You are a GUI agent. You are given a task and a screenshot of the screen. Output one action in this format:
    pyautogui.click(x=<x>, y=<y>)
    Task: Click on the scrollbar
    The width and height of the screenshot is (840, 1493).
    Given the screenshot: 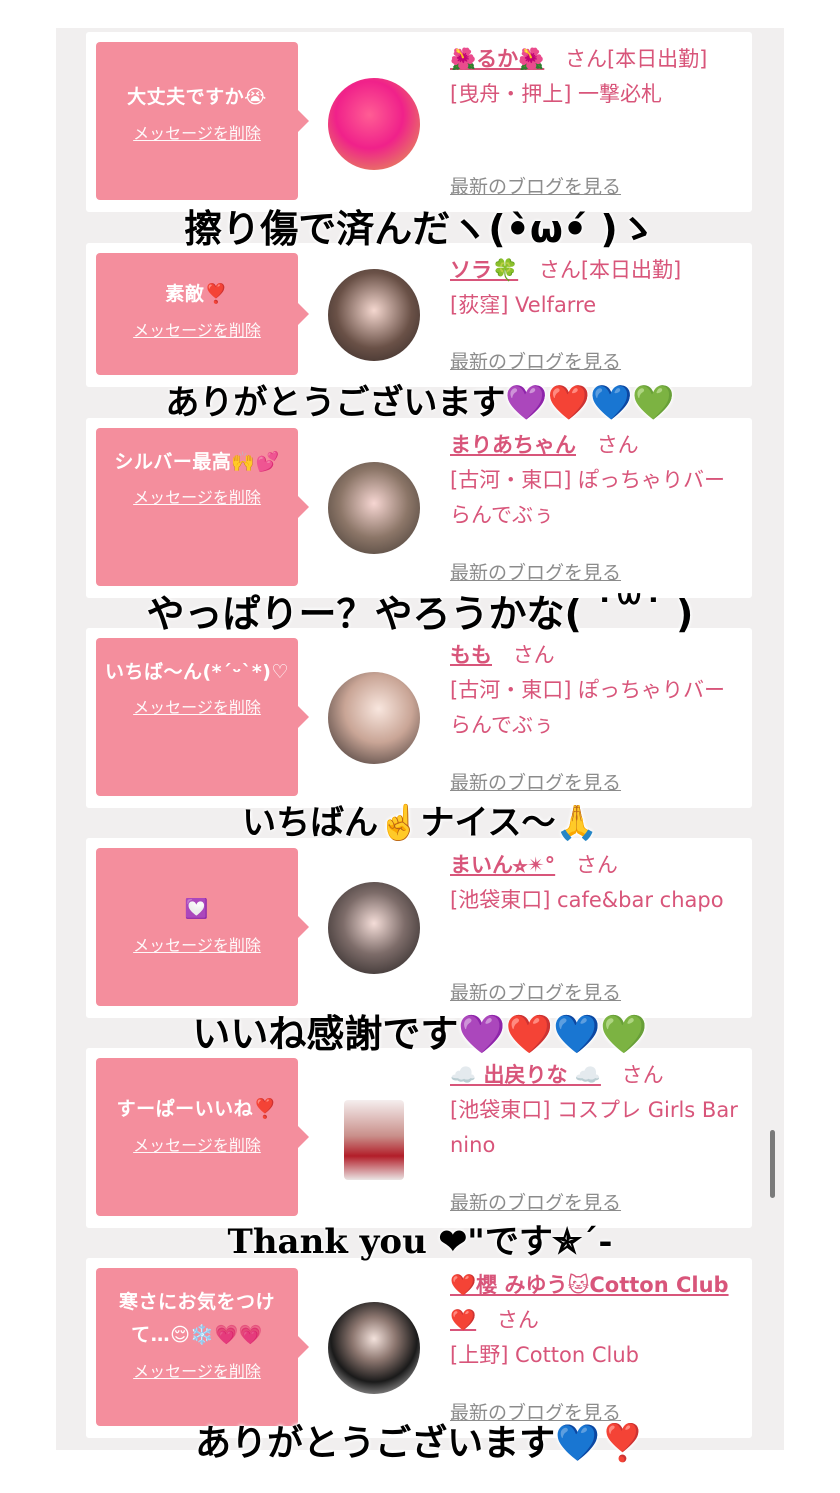 What is the action you would take?
    pyautogui.click(x=772, y=1164)
    